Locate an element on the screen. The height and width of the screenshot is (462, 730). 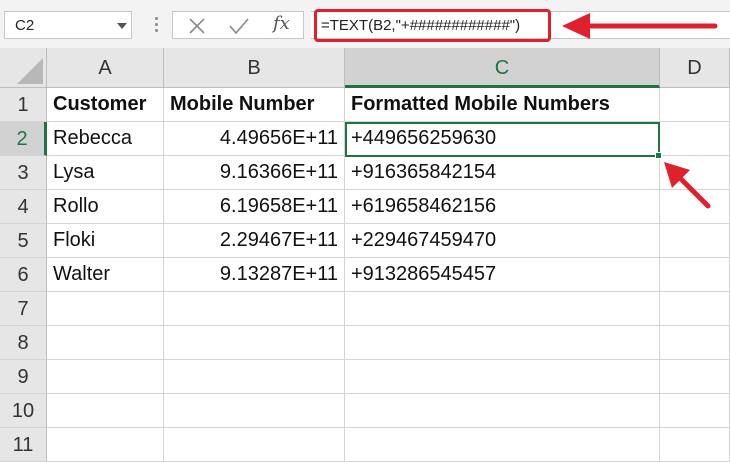
cell-c1: Formatted Mobile Numbers is located at coordinates (502, 105).